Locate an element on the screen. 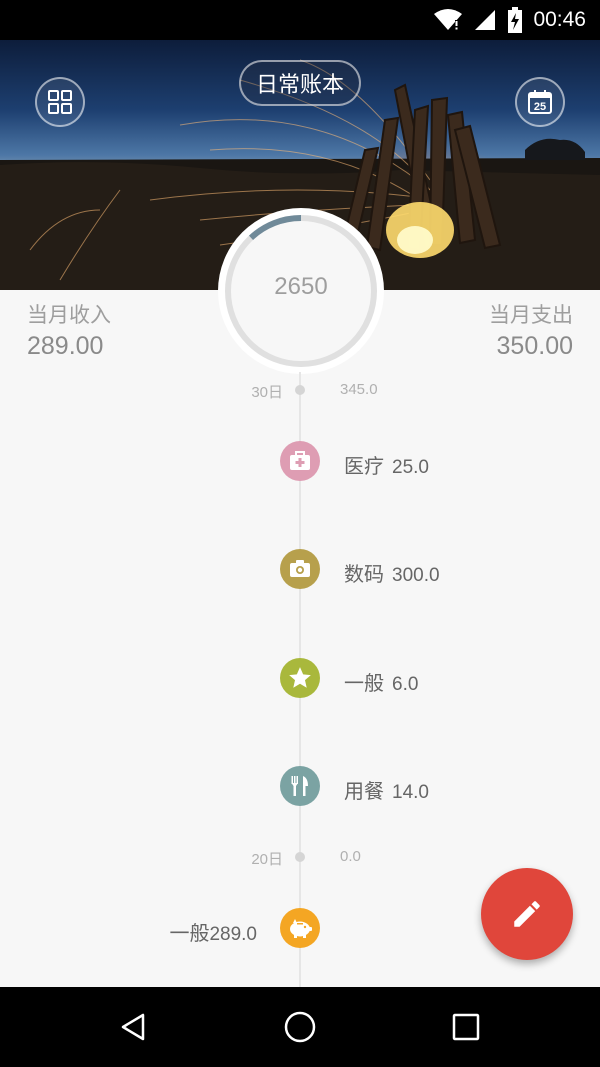 This screenshot has height=1067, width=600. entry-label: 用餐 14.0 is located at coordinates (386, 789).